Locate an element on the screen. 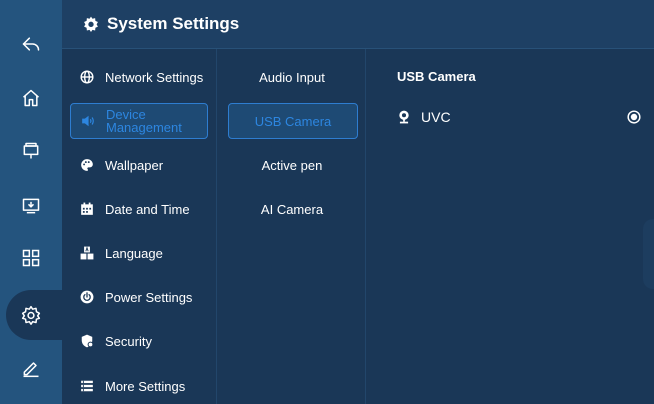  category-security: Security is located at coordinates (138, 341).